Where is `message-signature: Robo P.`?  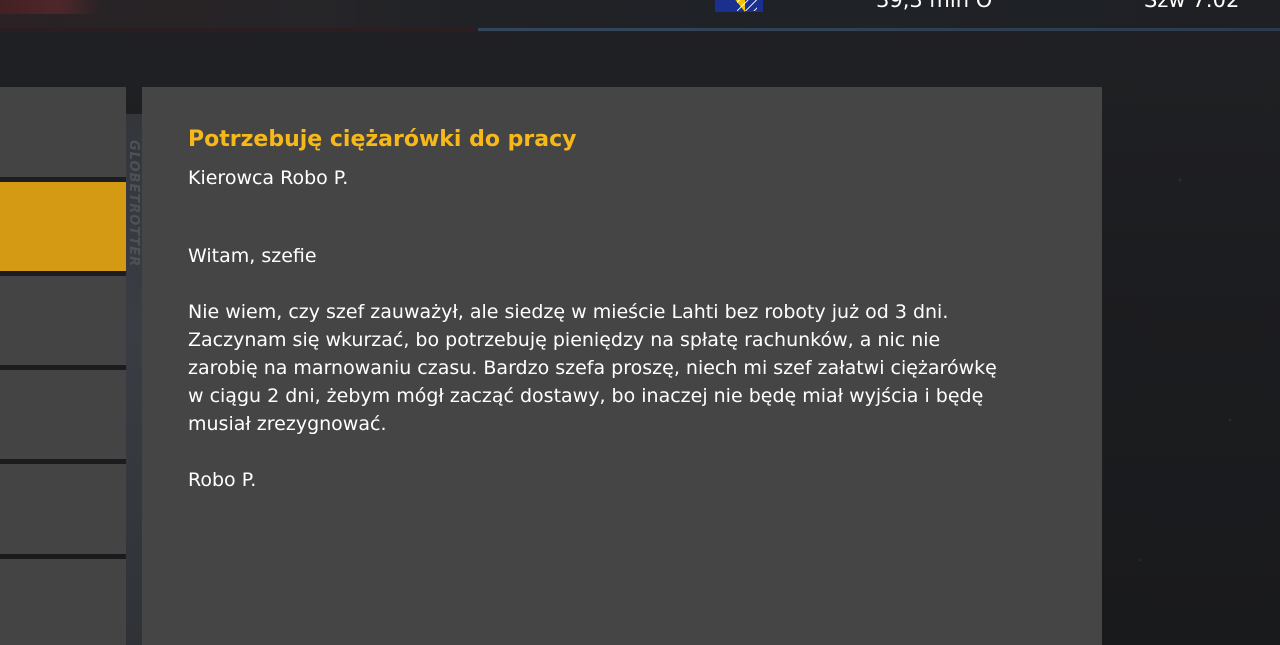
message-signature: Robo P. is located at coordinates (222, 480).